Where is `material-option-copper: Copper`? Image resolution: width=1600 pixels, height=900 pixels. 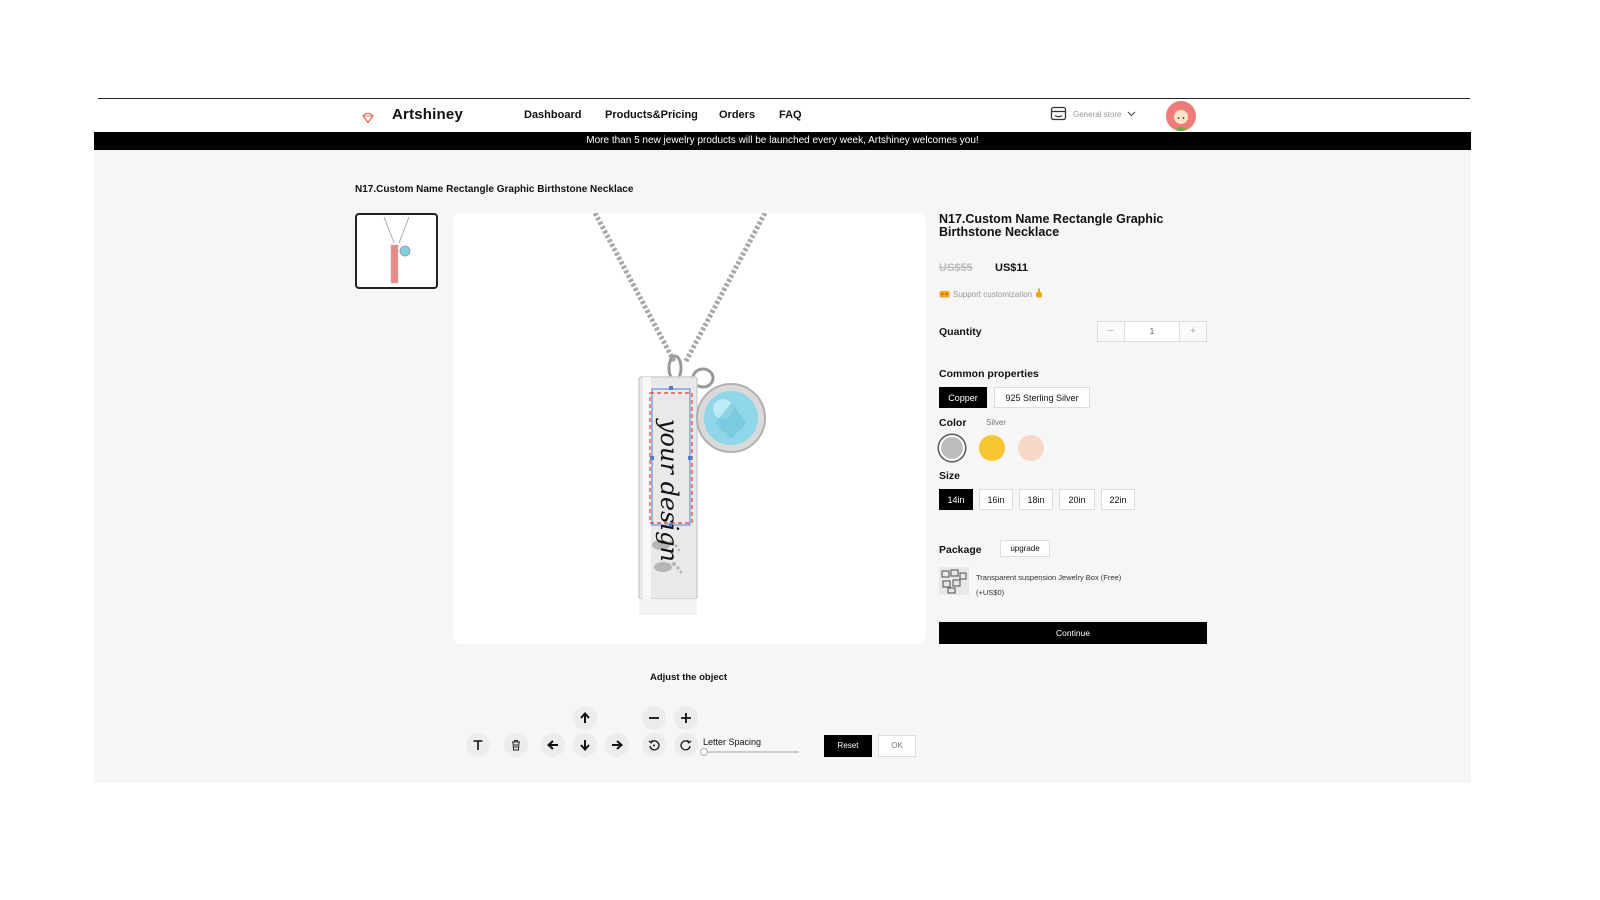 material-option-copper: Copper is located at coordinates (963, 397).